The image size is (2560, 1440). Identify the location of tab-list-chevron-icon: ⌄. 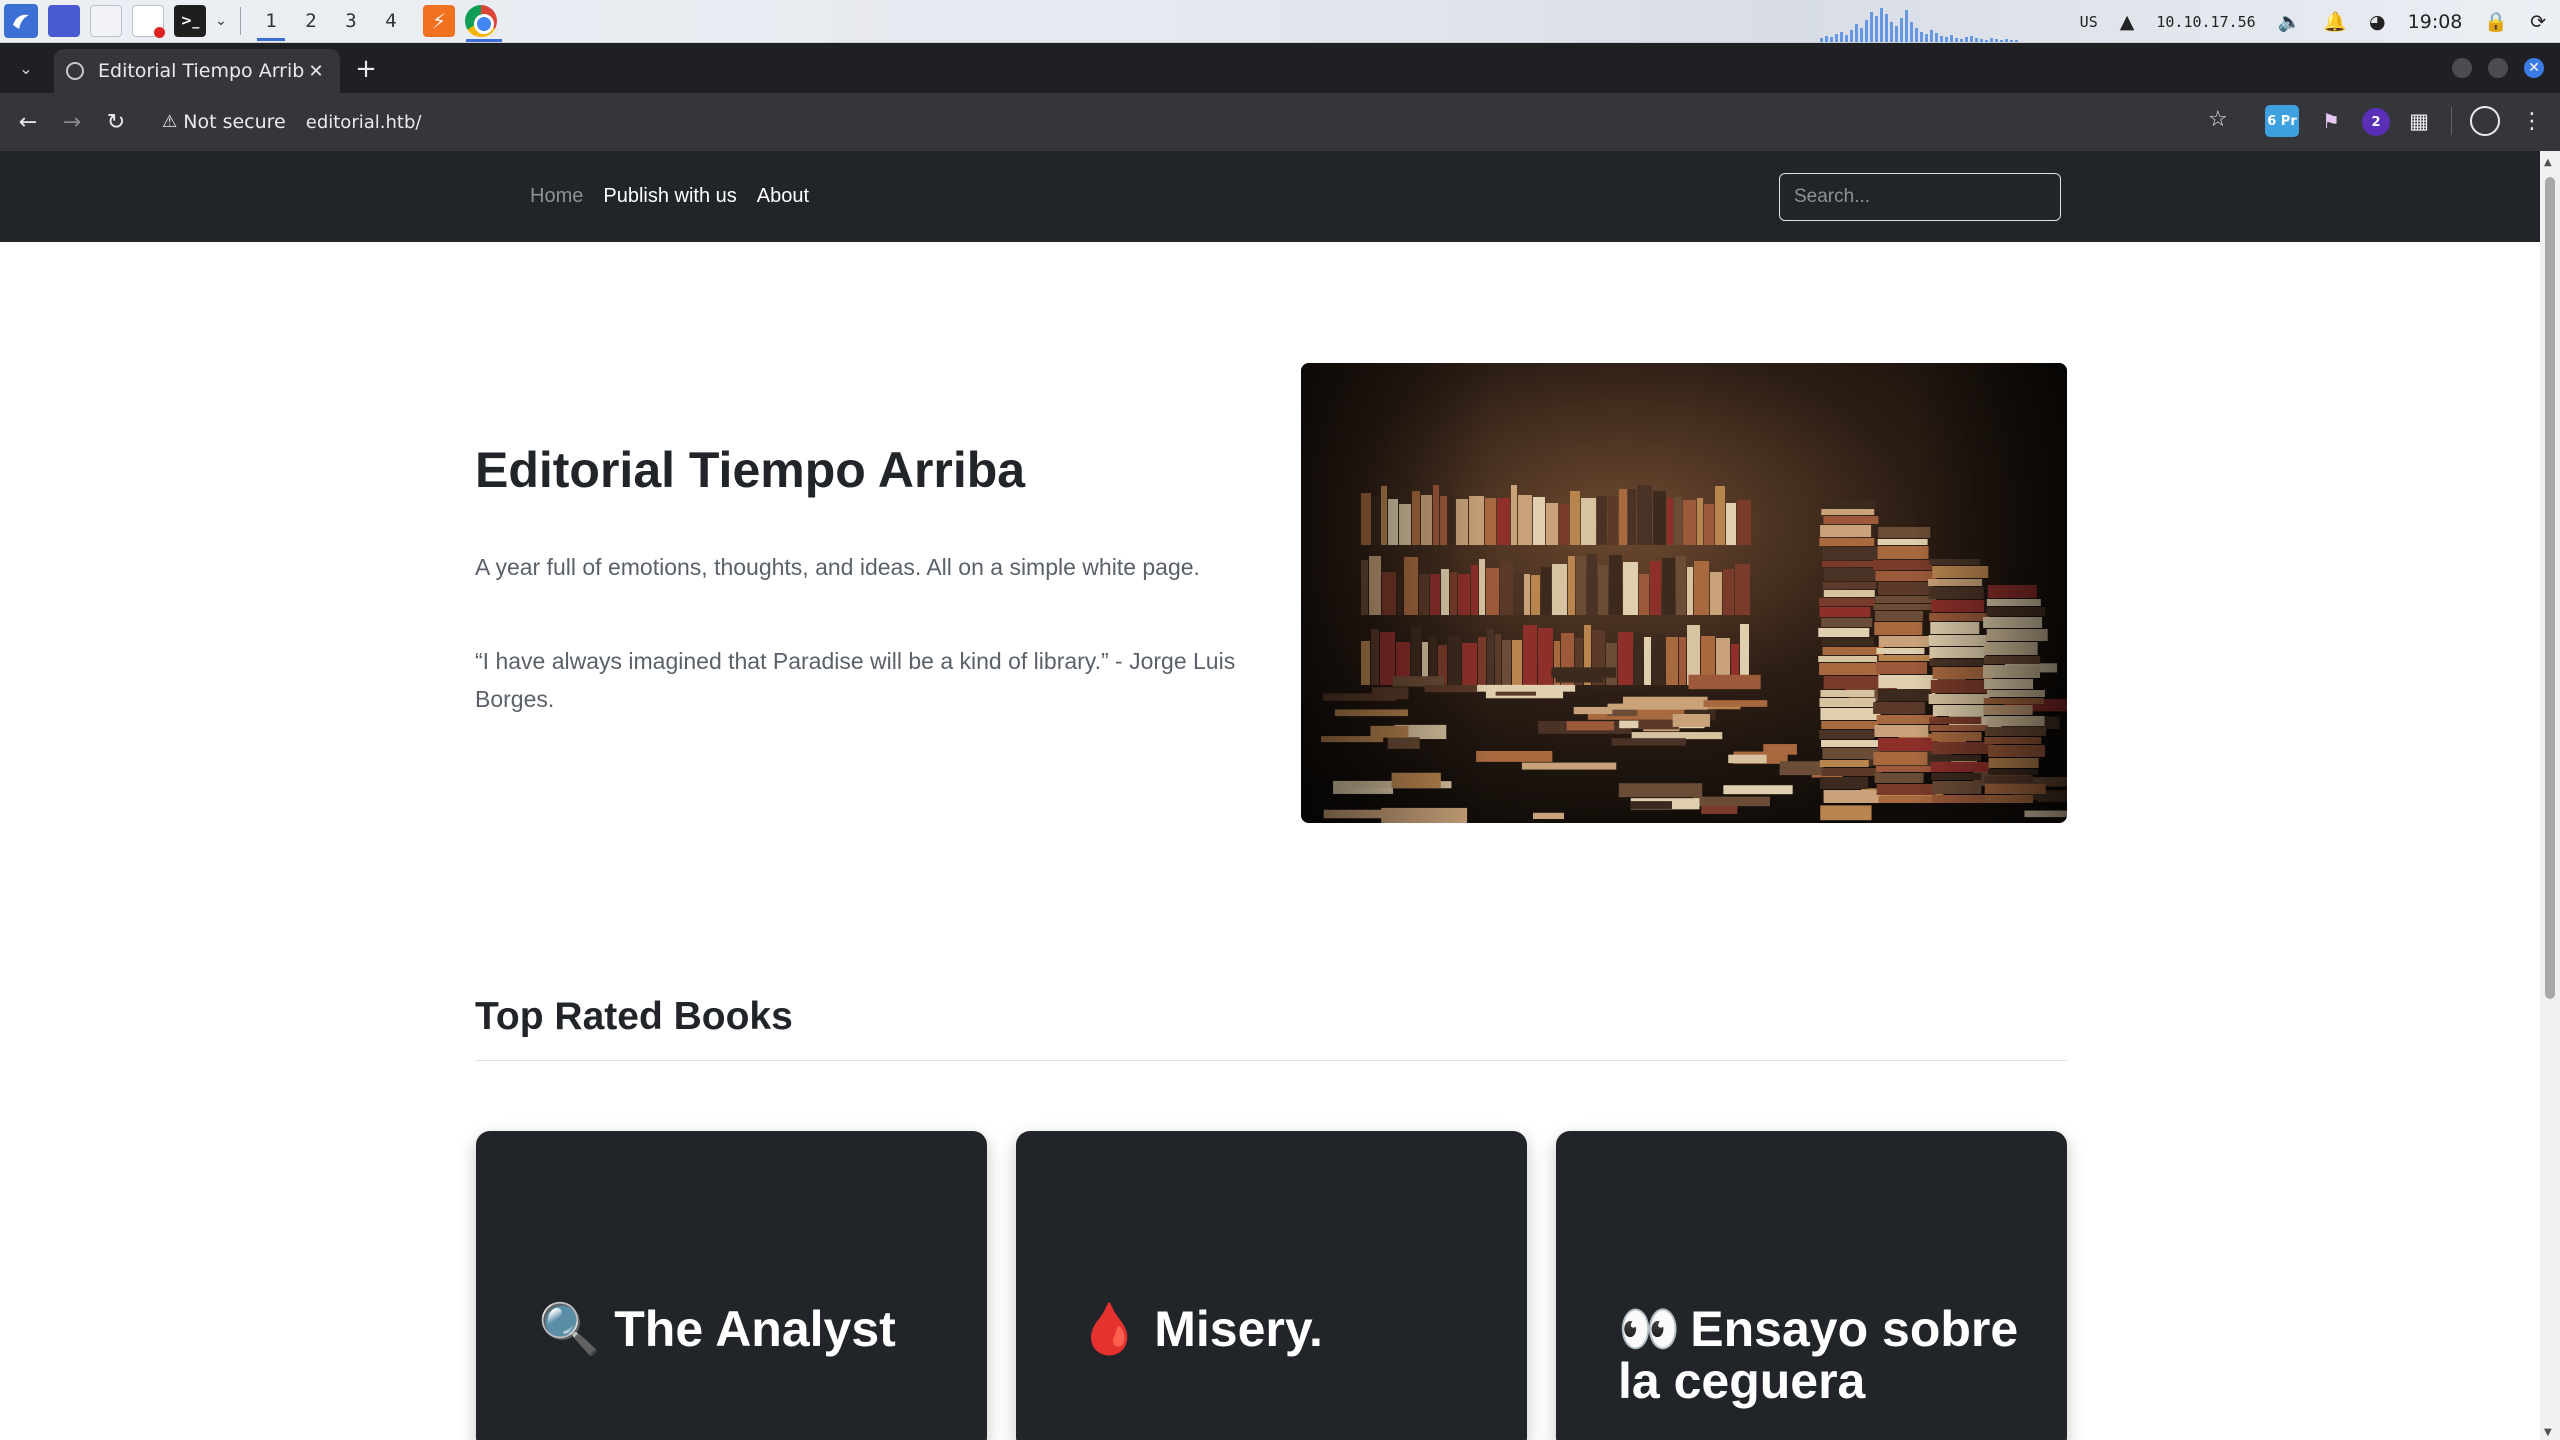
(26, 68).